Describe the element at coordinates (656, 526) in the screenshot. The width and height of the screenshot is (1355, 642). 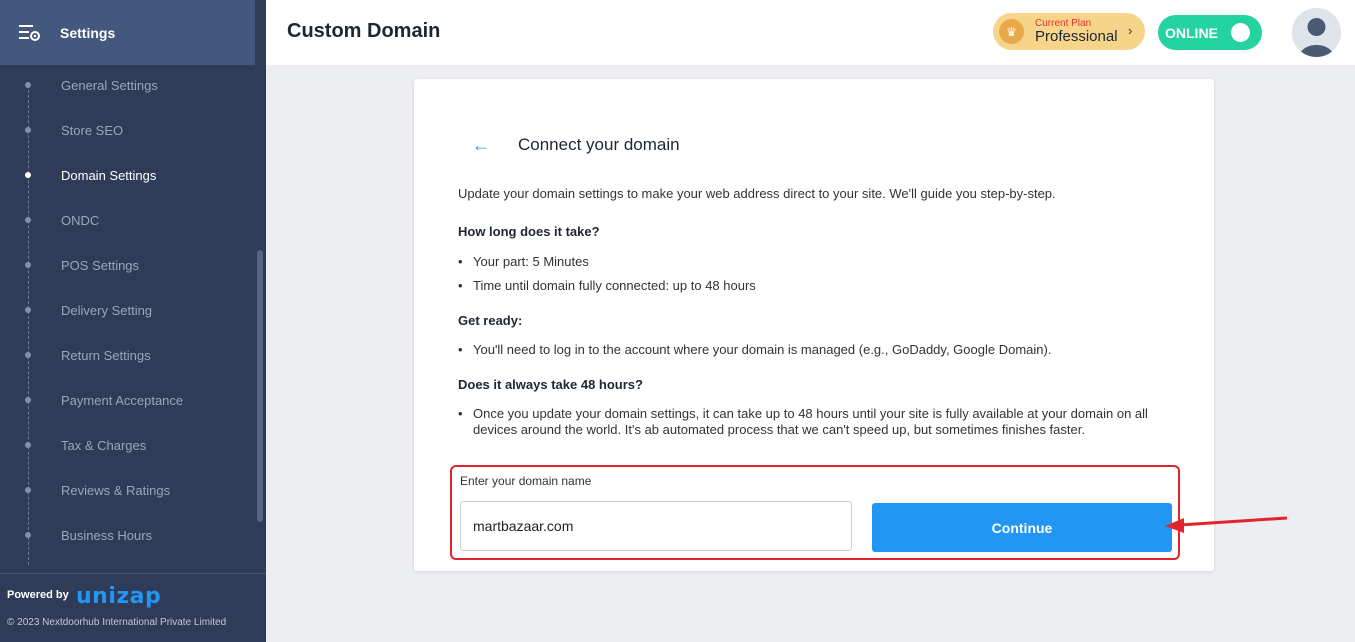
I see `domain-input` at that location.